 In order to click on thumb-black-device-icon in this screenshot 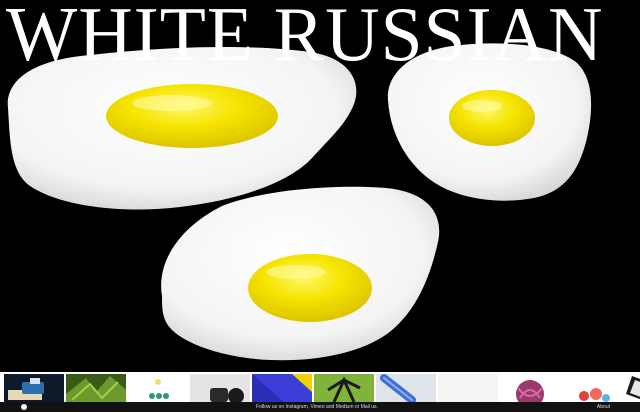, I will do `click(220, 388)`.